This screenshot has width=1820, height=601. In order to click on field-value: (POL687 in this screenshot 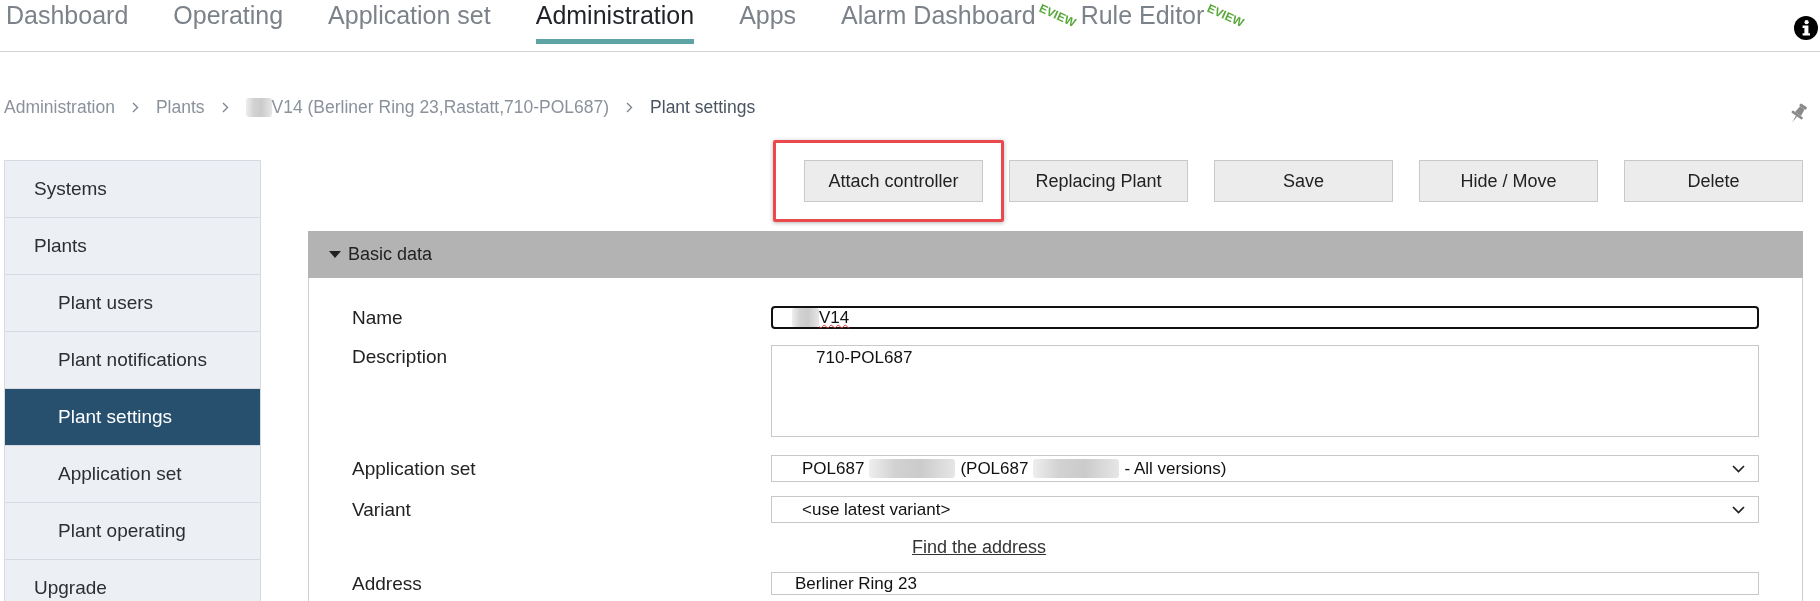, I will do `click(994, 468)`.